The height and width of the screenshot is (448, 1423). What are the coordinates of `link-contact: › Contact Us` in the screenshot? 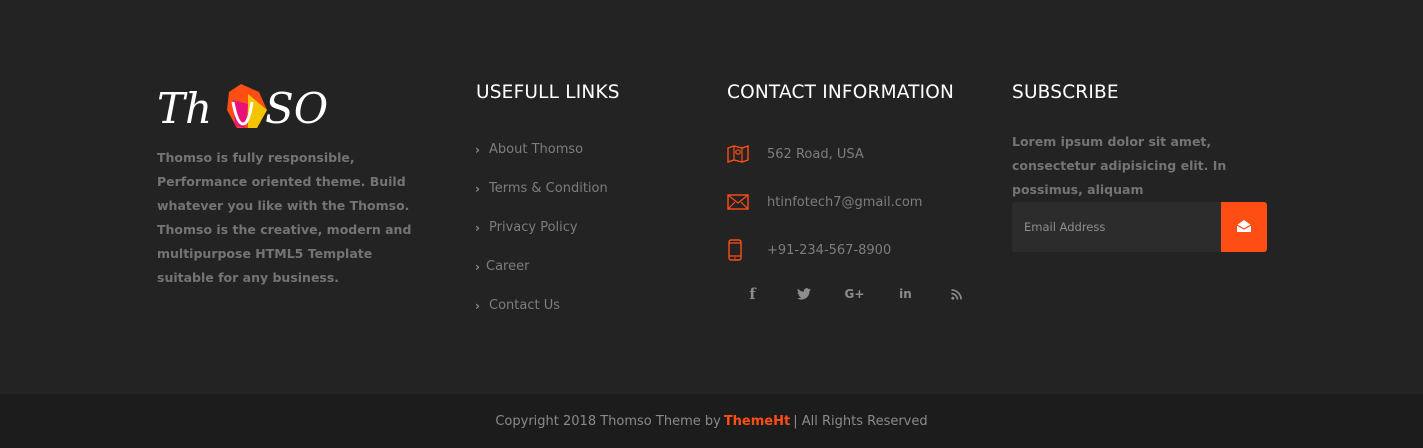 It's located at (541, 305).